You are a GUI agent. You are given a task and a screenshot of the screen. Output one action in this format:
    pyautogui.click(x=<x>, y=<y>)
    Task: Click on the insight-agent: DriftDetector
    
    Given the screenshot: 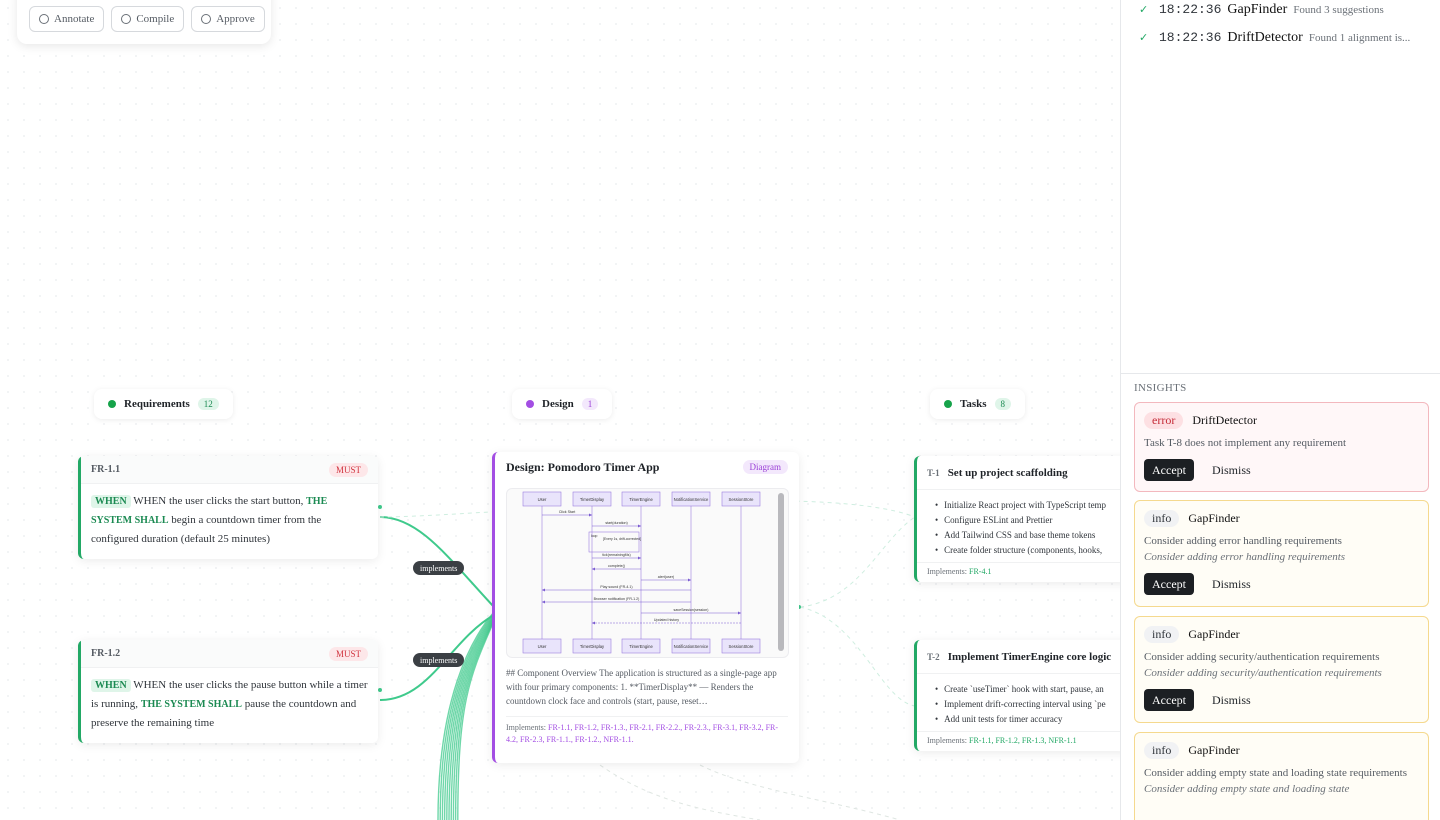 What is the action you would take?
    pyautogui.click(x=1224, y=420)
    